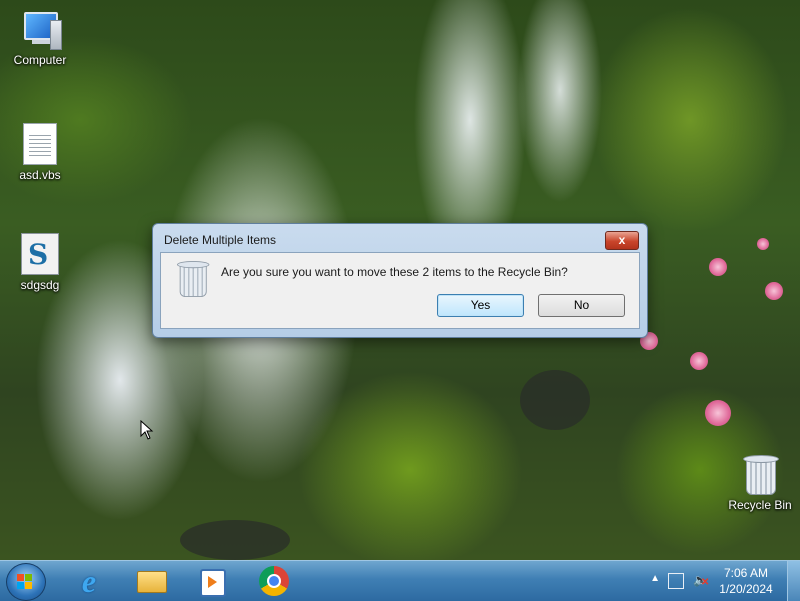 Image resolution: width=800 pixels, height=601 pixels. Describe the element at coordinates (400, 580) in the screenshot. I see `taskbar: e ▲ 🔈 ✕ 7:06 AM 1/20/2024` at that location.